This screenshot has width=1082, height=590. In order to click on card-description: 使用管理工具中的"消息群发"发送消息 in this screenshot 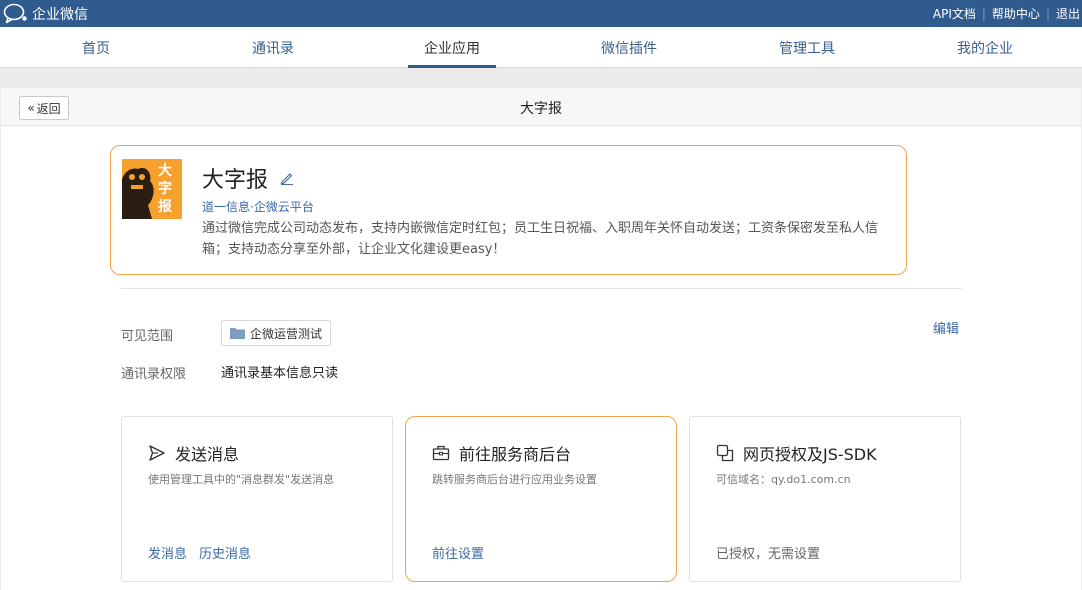, I will do `click(241, 479)`.